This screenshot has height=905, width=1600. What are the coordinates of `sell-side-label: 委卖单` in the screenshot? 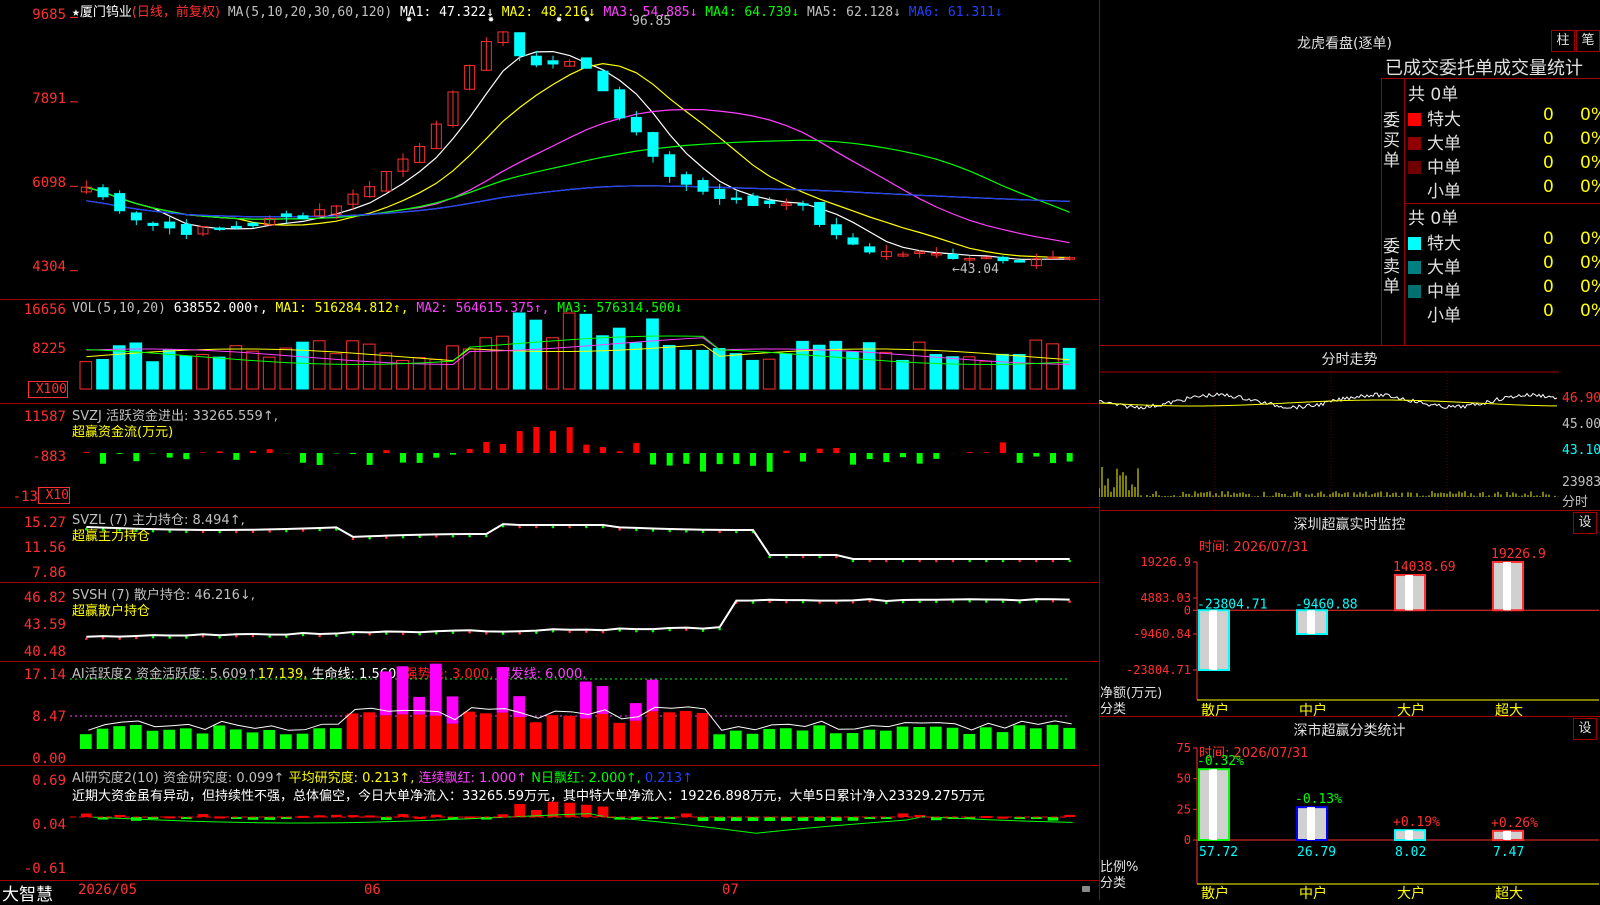 It's located at (1392, 267).